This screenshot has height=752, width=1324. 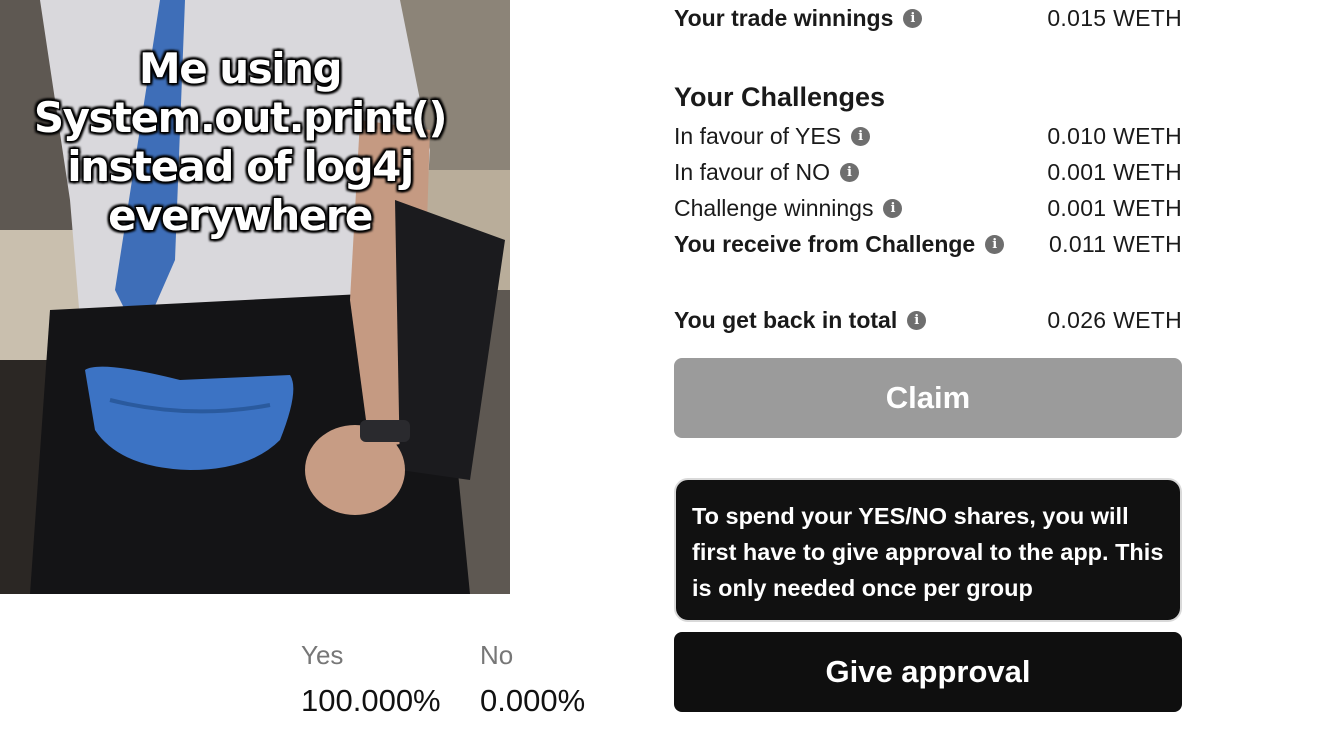 What do you see at coordinates (497, 655) in the screenshot?
I see `odds-no-label: No` at bounding box center [497, 655].